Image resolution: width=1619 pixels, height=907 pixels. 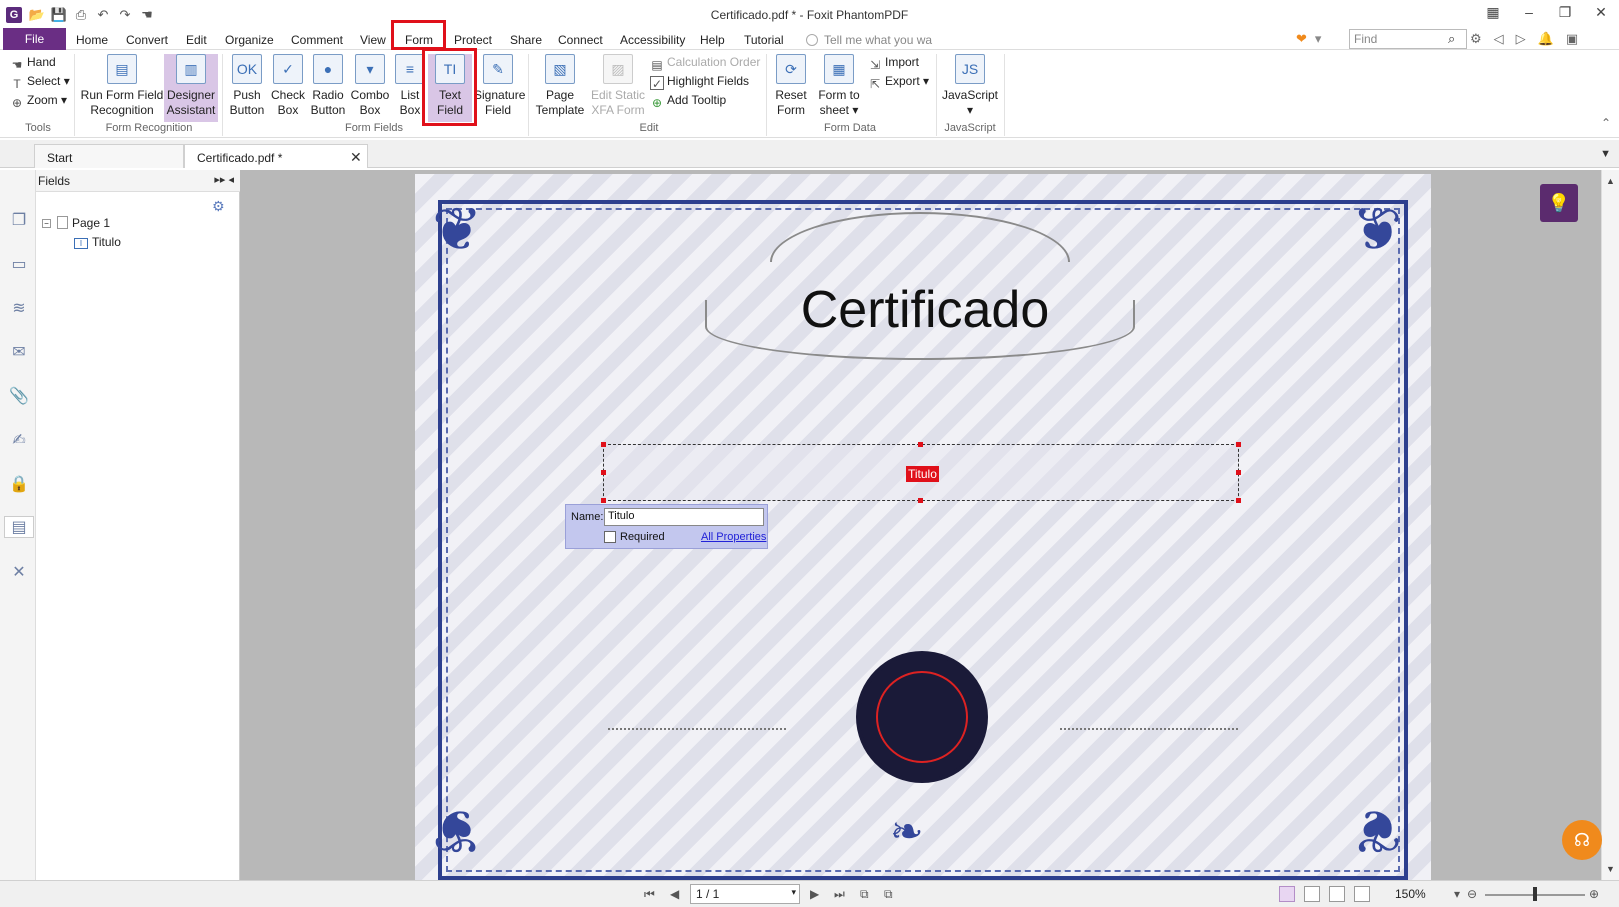 I want to click on fit-width-icon, so click(x=1362, y=894).